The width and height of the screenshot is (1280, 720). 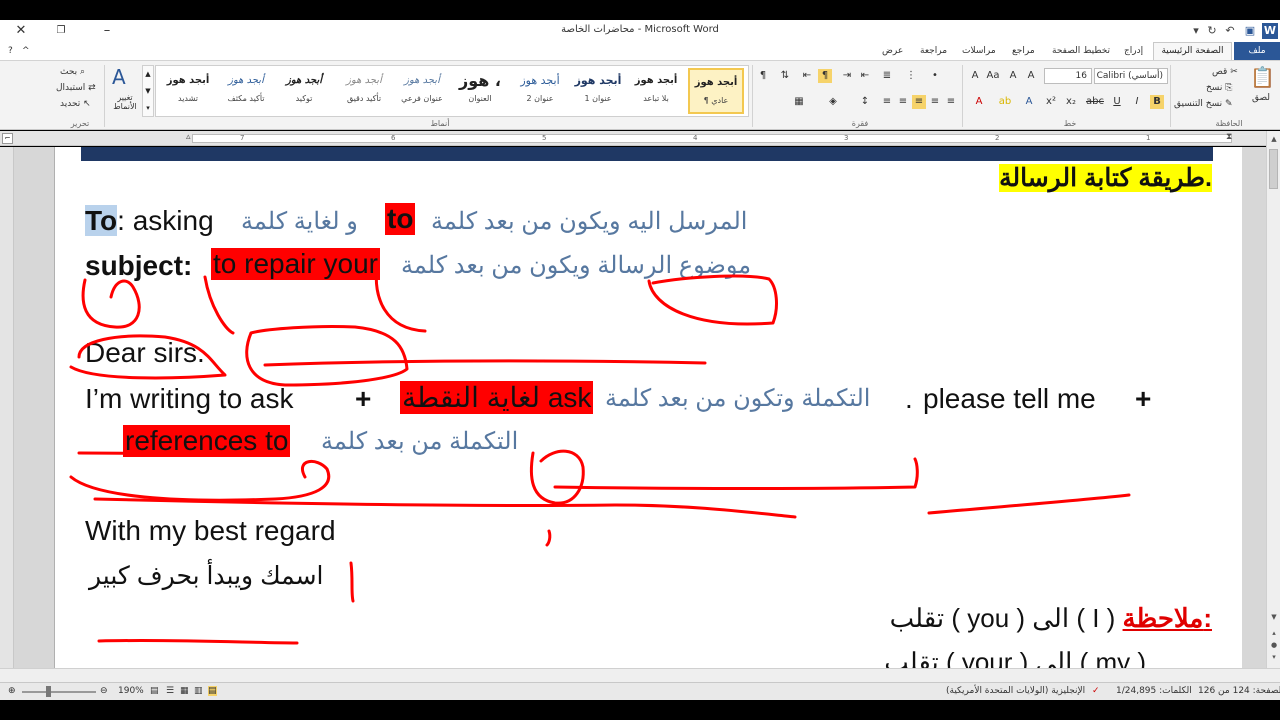 What do you see at coordinates (188, 91) in the screenshot?
I see `style-strong: أبجد هوز تشديد` at bounding box center [188, 91].